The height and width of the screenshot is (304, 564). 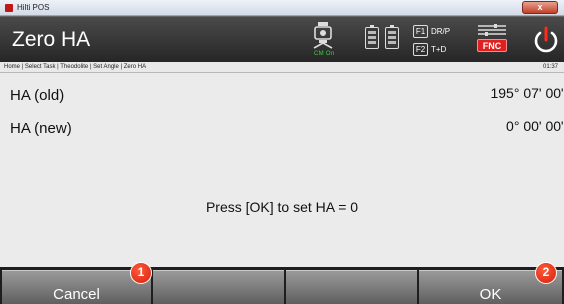 What do you see at coordinates (383, 37) in the screenshot?
I see `battery-status` at bounding box center [383, 37].